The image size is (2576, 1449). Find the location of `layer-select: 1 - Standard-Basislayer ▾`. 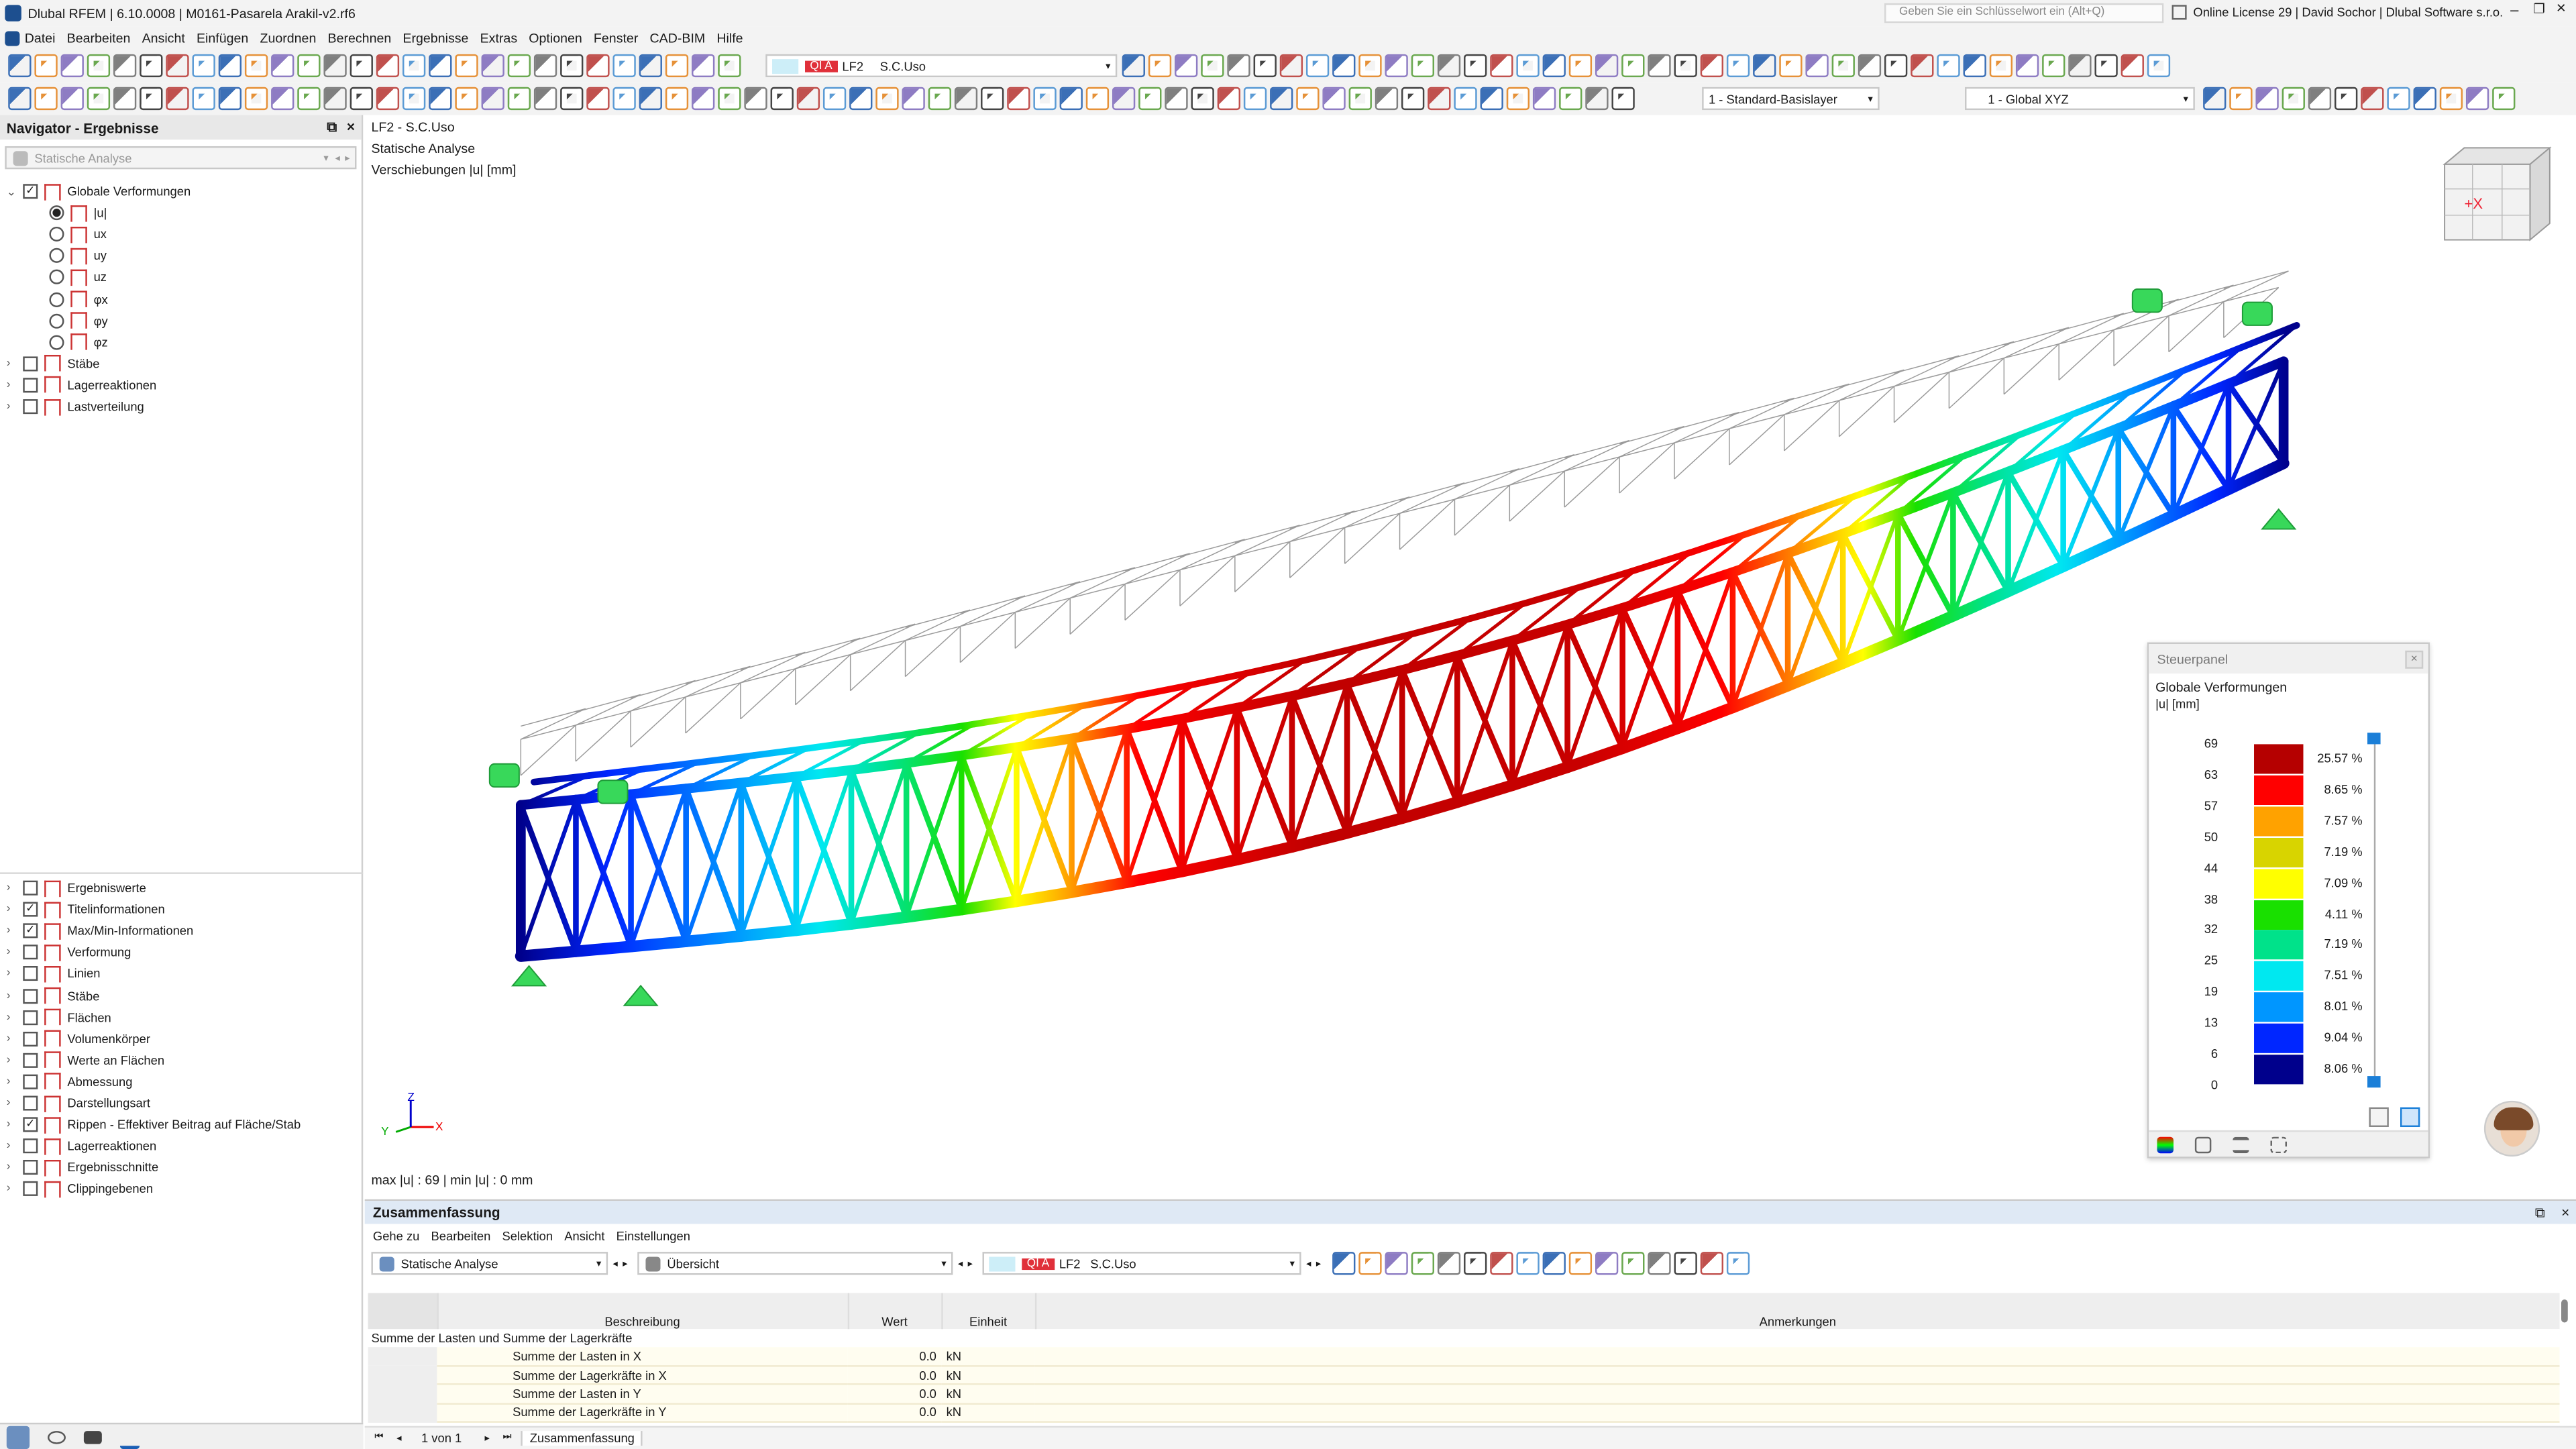

layer-select: 1 - Standard-Basislayer ▾ is located at coordinates (1791, 99).